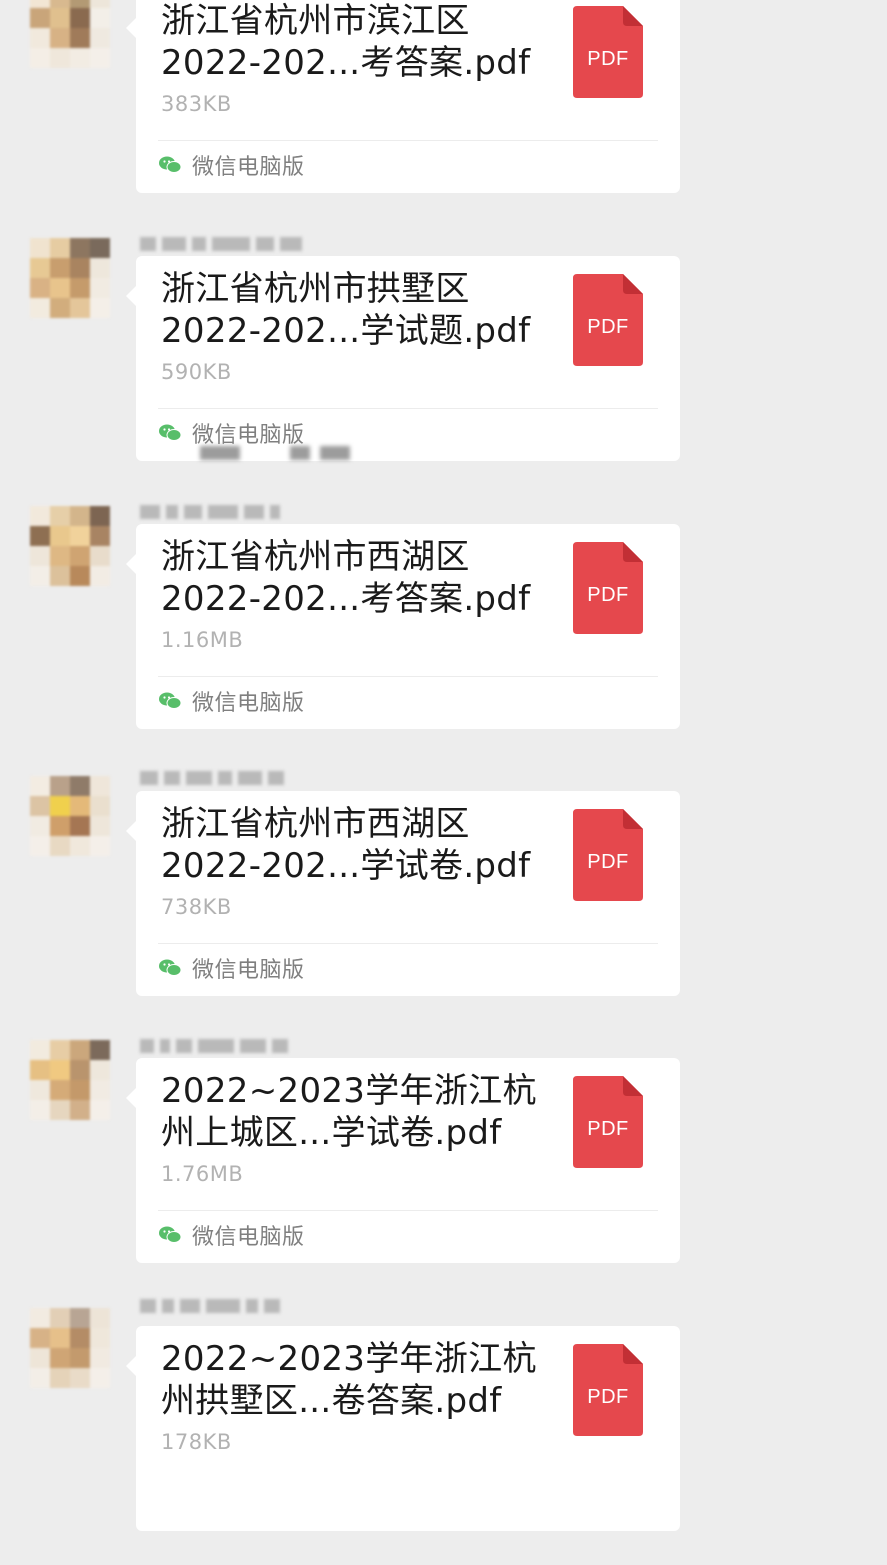 The image size is (887, 1565). I want to click on file-name: 浙江省杭州市西湖区 2022-202...学试卷.pdf, so click(346, 845).